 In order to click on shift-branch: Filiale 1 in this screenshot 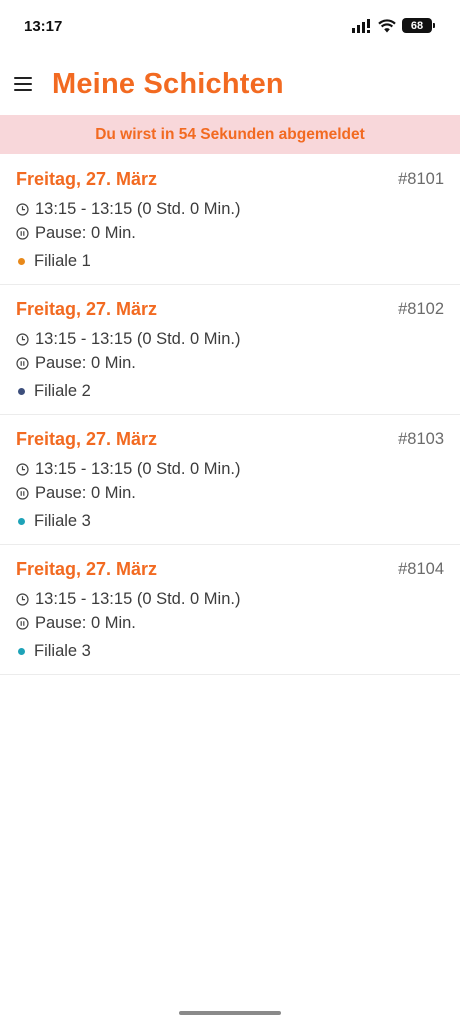, I will do `click(62, 261)`.